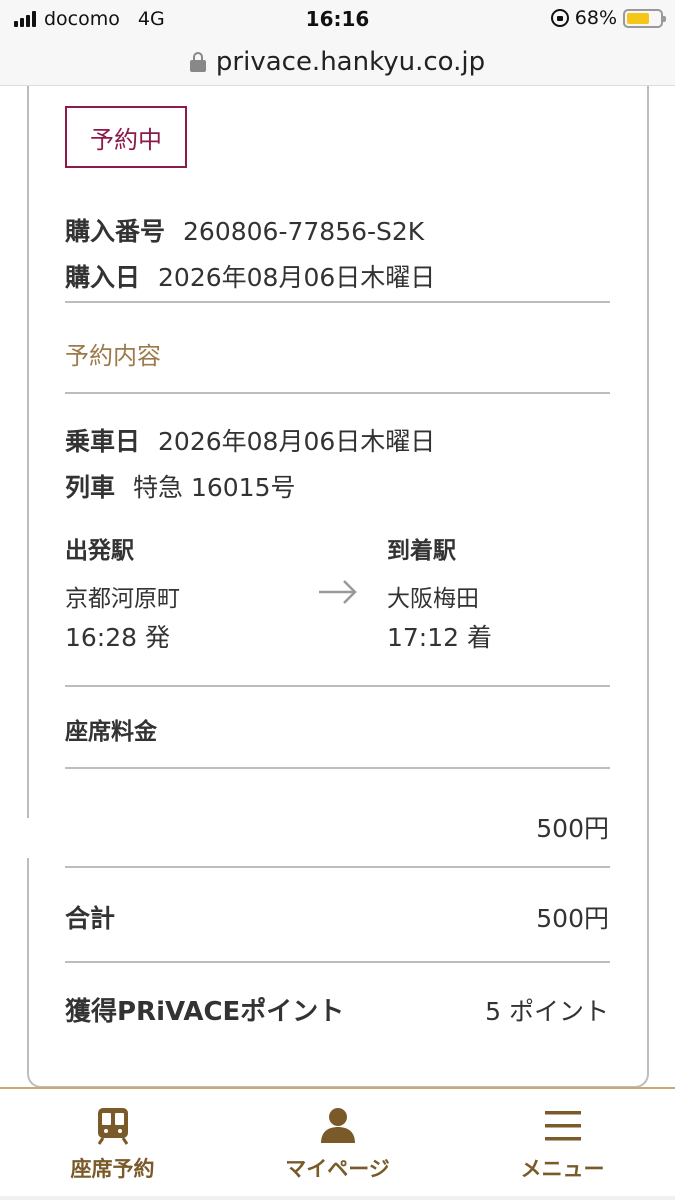 This screenshot has height=1200, width=675. I want to click on nav-label: メニュー, so click(562, 1169).